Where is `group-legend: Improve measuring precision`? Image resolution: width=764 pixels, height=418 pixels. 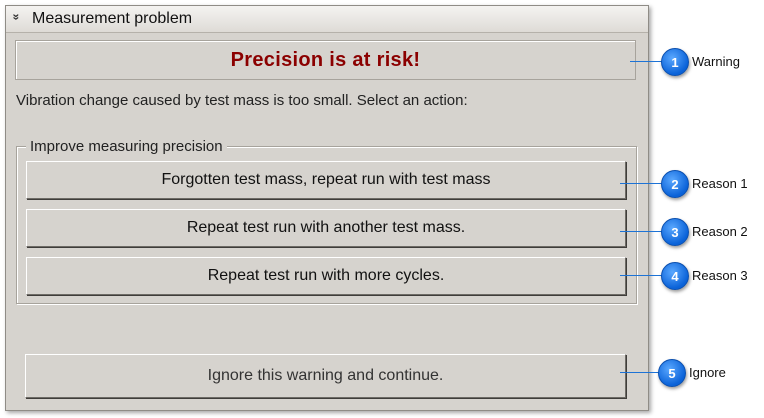
group-legend: Improve measuring precision is located at coordinates (126, 146).